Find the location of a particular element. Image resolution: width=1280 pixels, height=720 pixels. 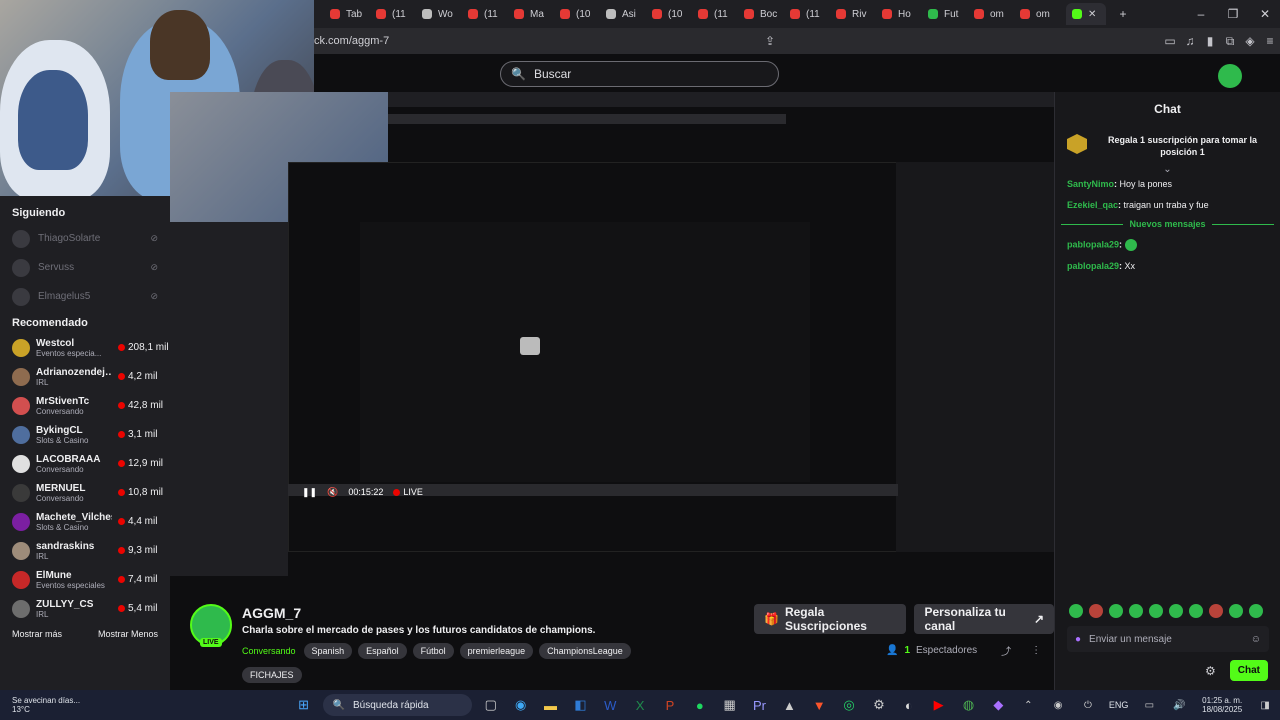

chat-input: ● Enviar un mensaje ☺ is located at coordinates (1168, 639).